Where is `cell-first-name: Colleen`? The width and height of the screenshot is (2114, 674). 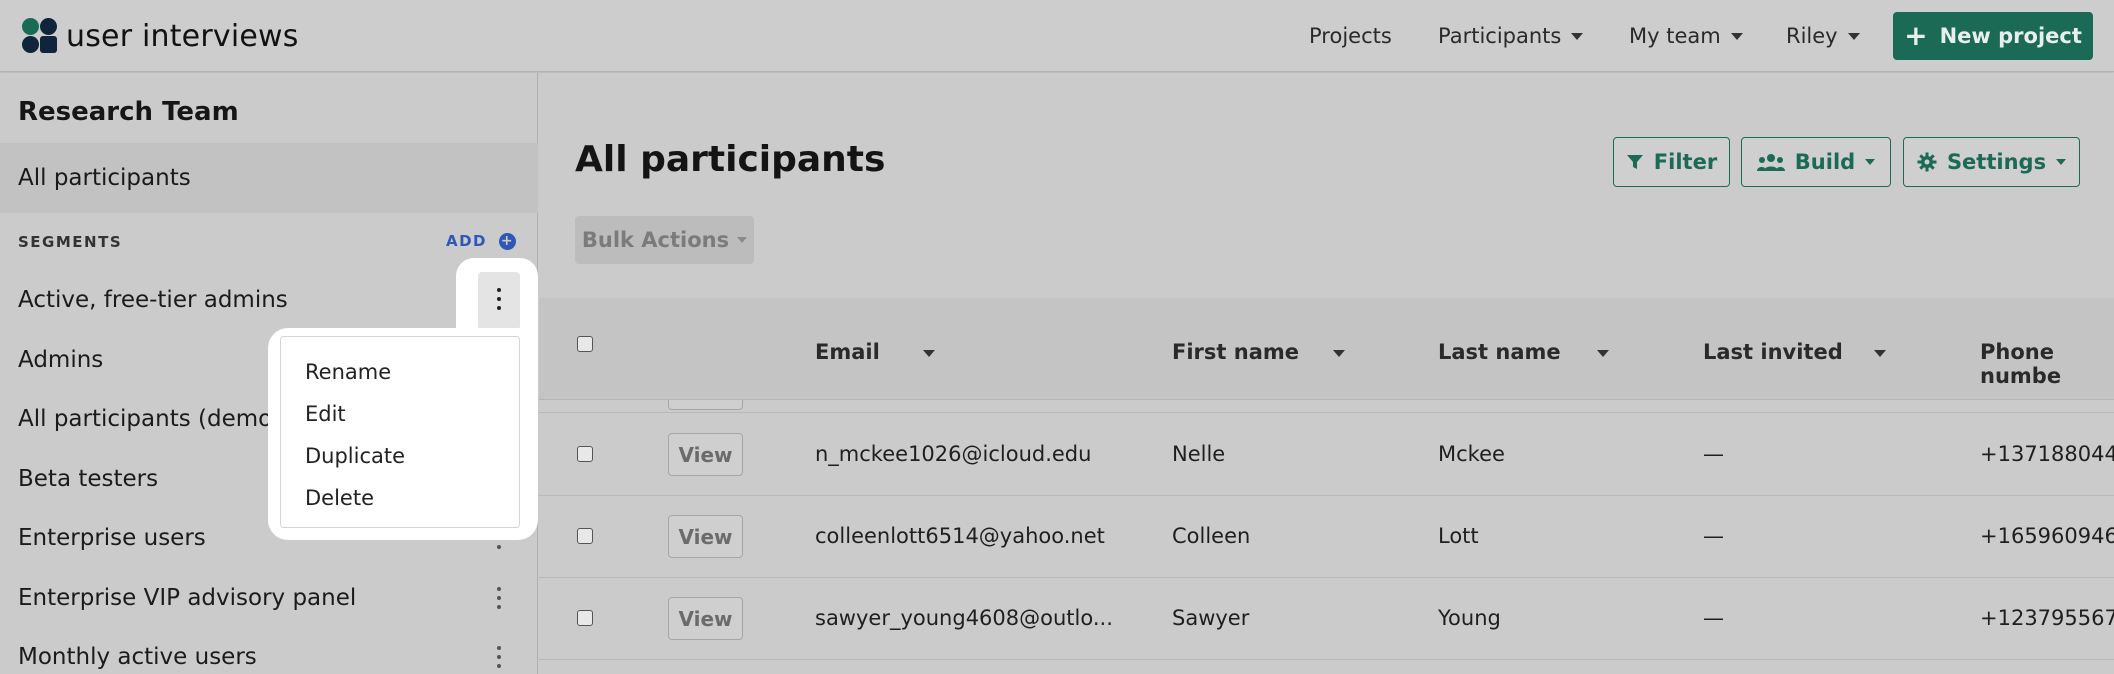 cell-first-name: Colleen is located at coordinates (1211, 536).